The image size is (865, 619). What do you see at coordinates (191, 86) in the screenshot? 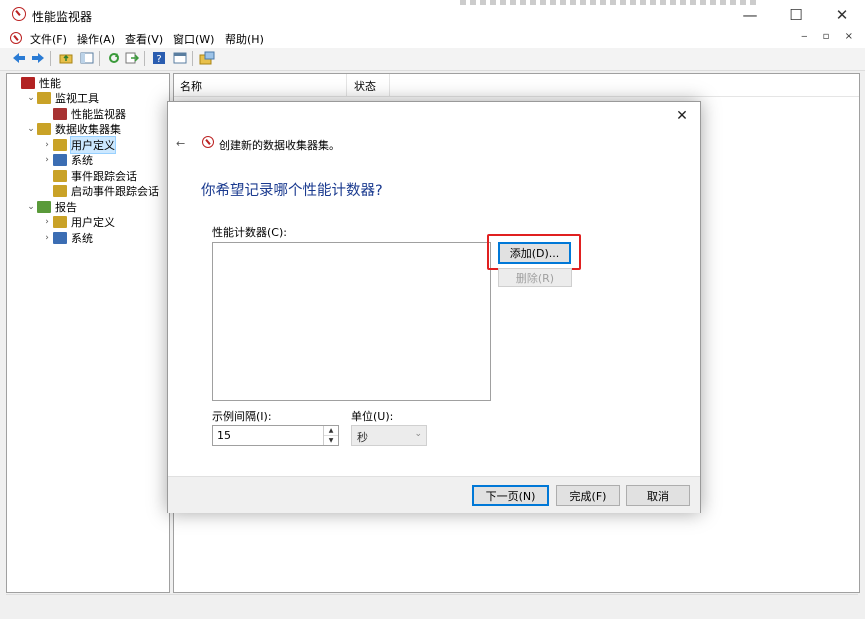
I see `column-header-name: 名称` at bounding box center [191, 86].